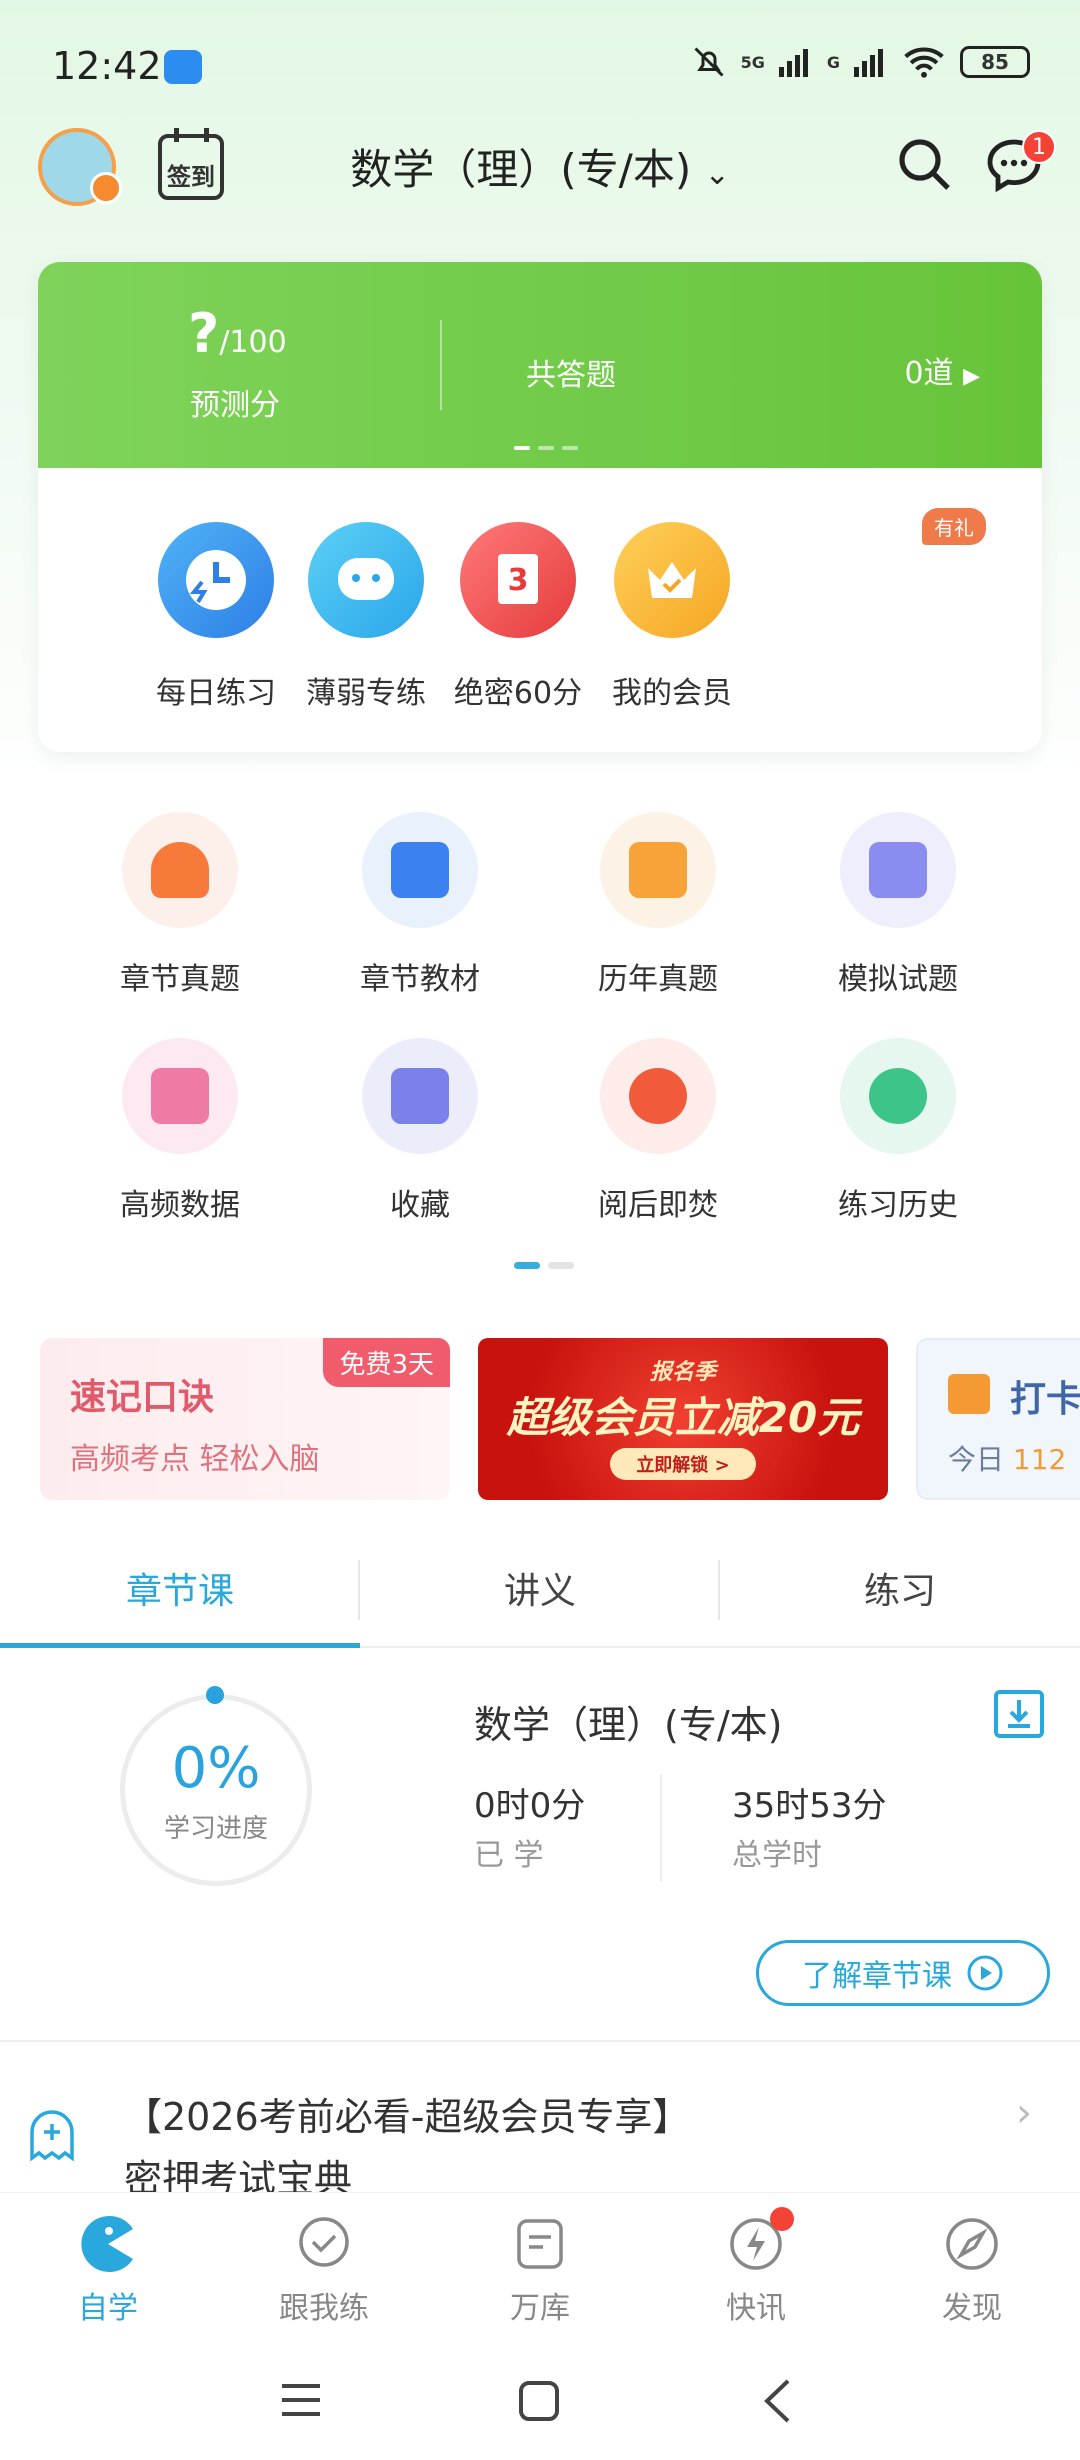  I want to click on grid-page-dots, so click(544, 1265).